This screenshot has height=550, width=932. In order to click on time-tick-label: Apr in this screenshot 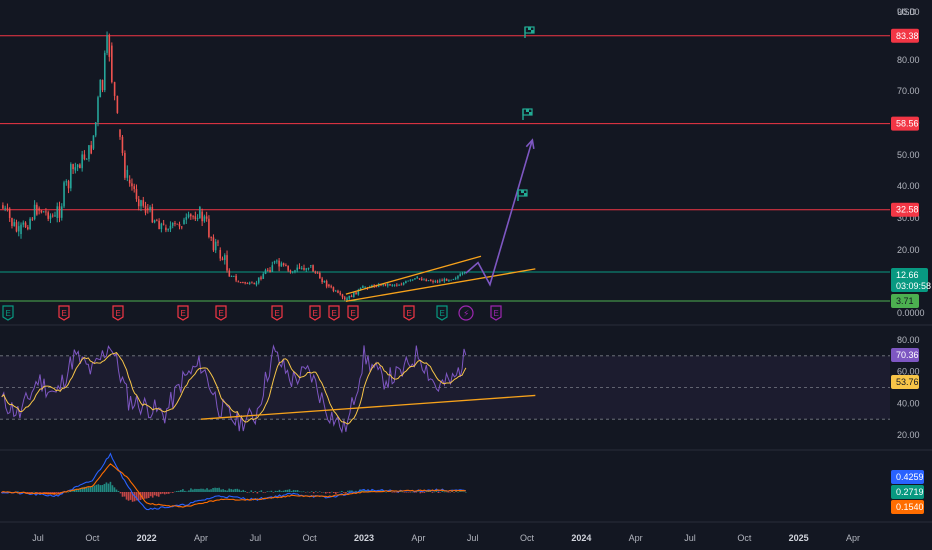, I will do `click(636, 538)`.